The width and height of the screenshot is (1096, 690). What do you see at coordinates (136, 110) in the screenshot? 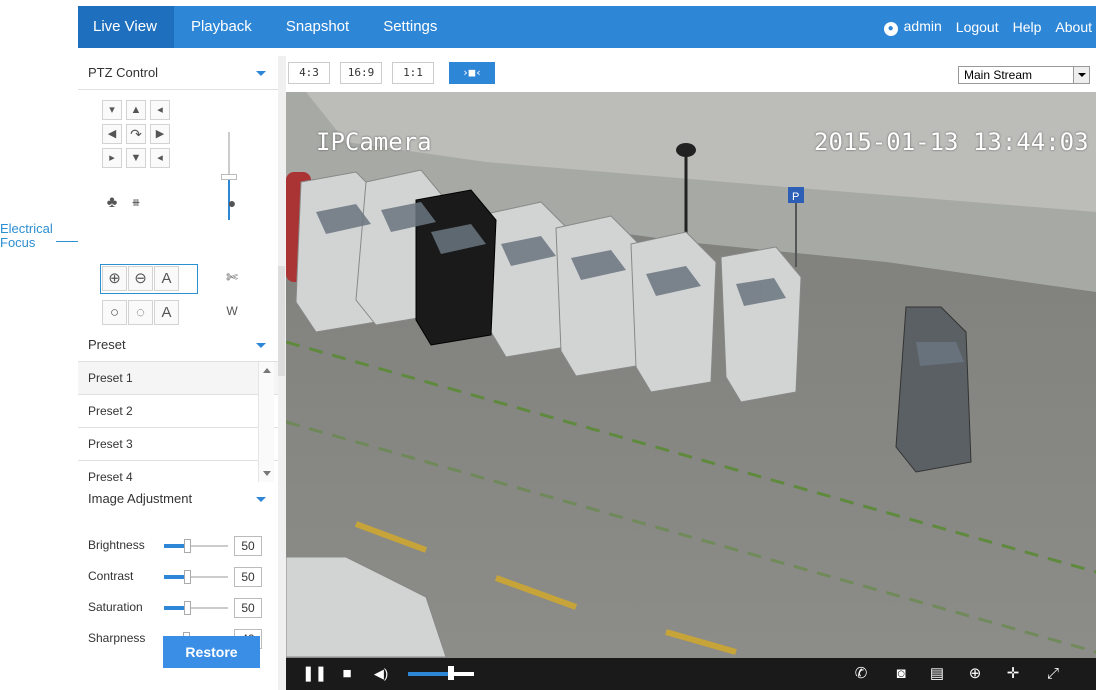
I see `ptz-up-button: ▲` at bounding box center [136, 110].